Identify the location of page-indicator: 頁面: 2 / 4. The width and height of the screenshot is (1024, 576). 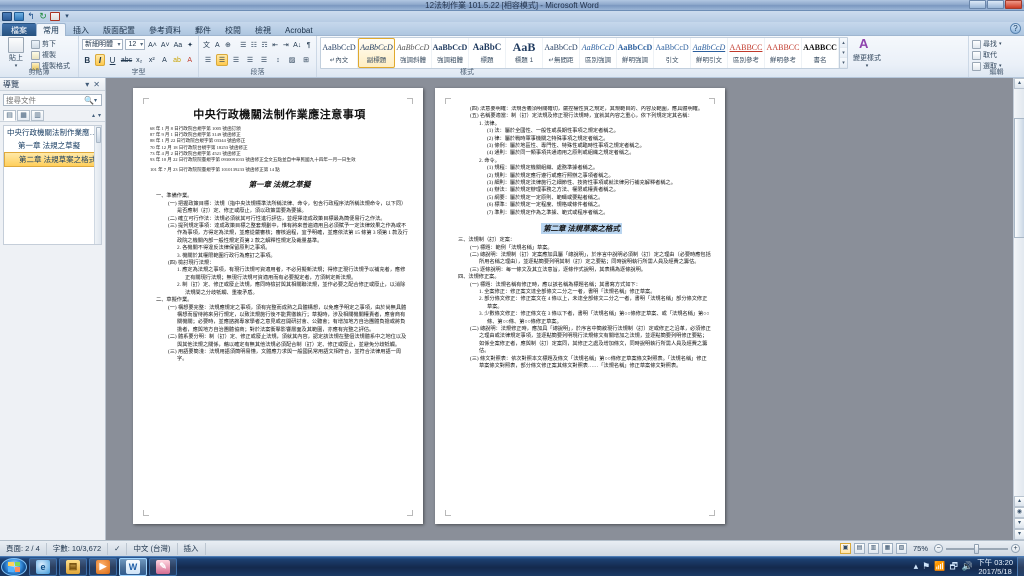
(23, 548).